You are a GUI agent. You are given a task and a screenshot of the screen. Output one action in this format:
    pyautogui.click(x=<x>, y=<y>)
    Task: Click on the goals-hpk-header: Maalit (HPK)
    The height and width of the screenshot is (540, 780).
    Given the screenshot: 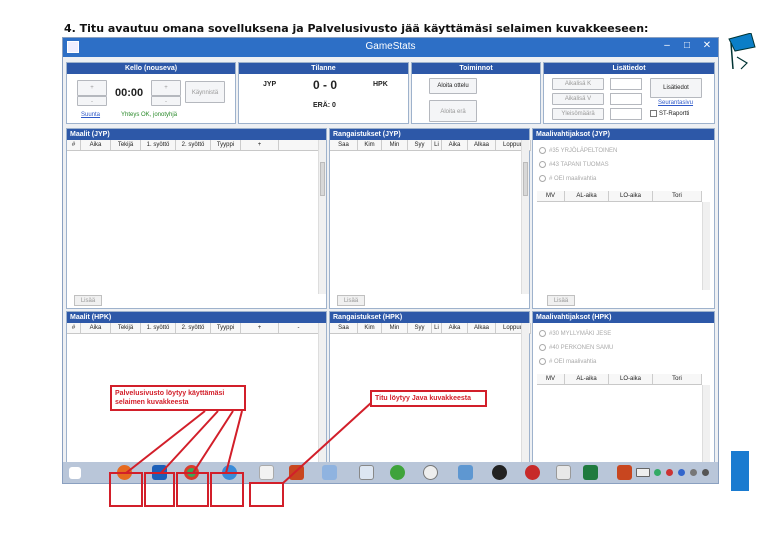 What is the action you would take?
    pyautogui.click(x=196, y=317)
    